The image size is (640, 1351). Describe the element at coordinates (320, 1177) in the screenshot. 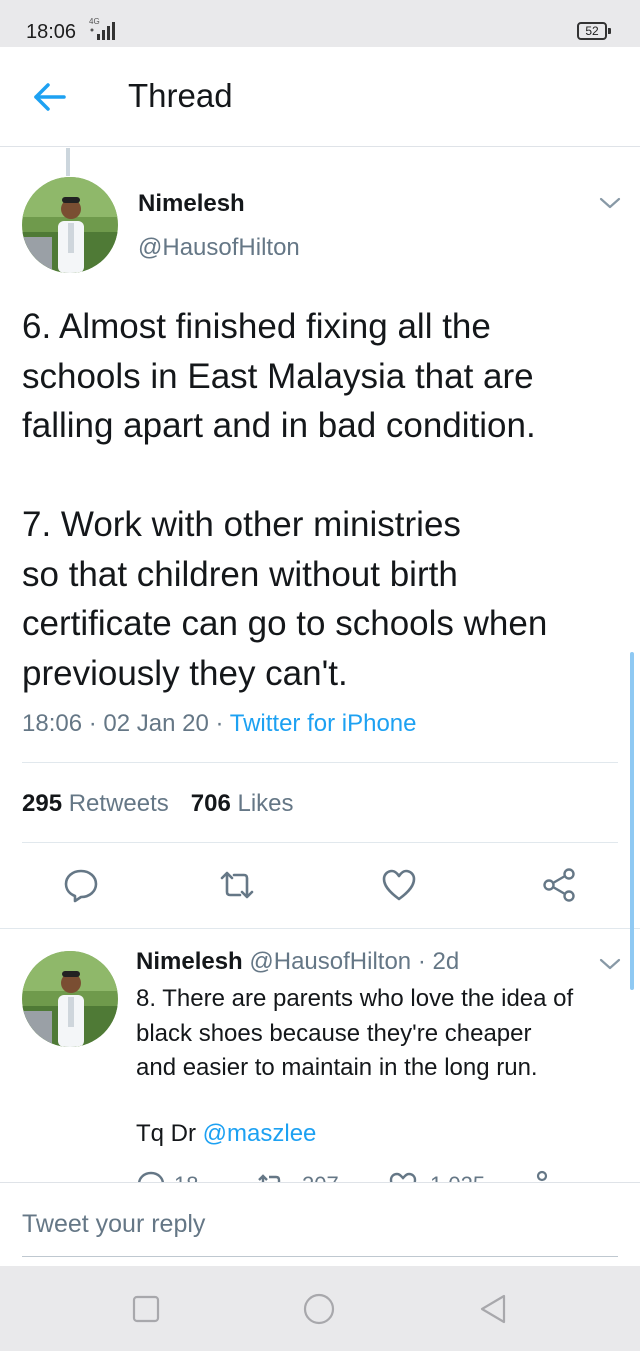

I see `retweet-count: 207` at that location.